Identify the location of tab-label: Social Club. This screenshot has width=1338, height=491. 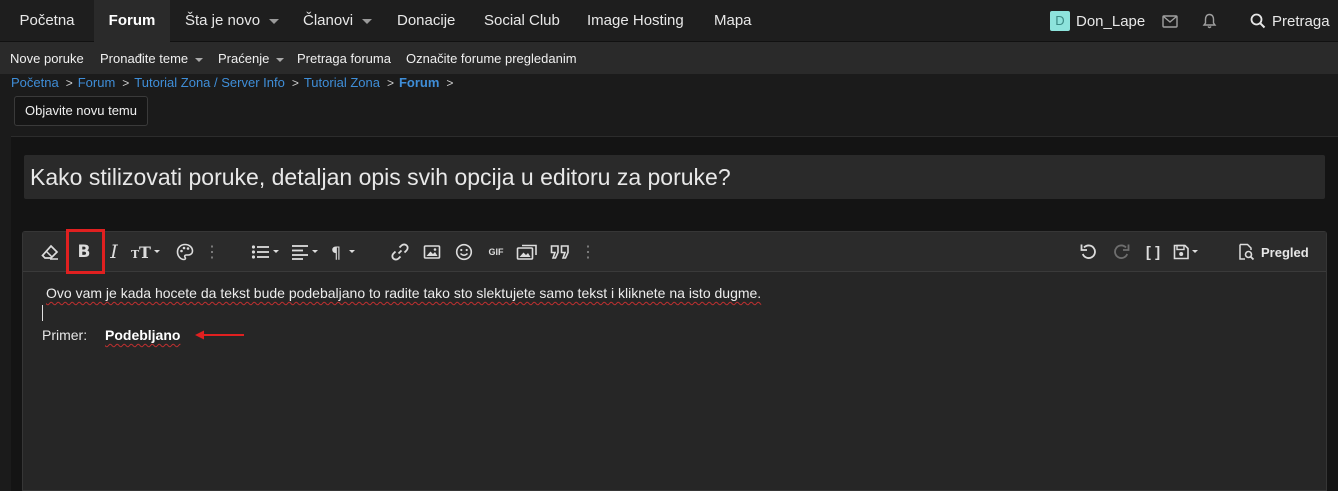
(522, 20).